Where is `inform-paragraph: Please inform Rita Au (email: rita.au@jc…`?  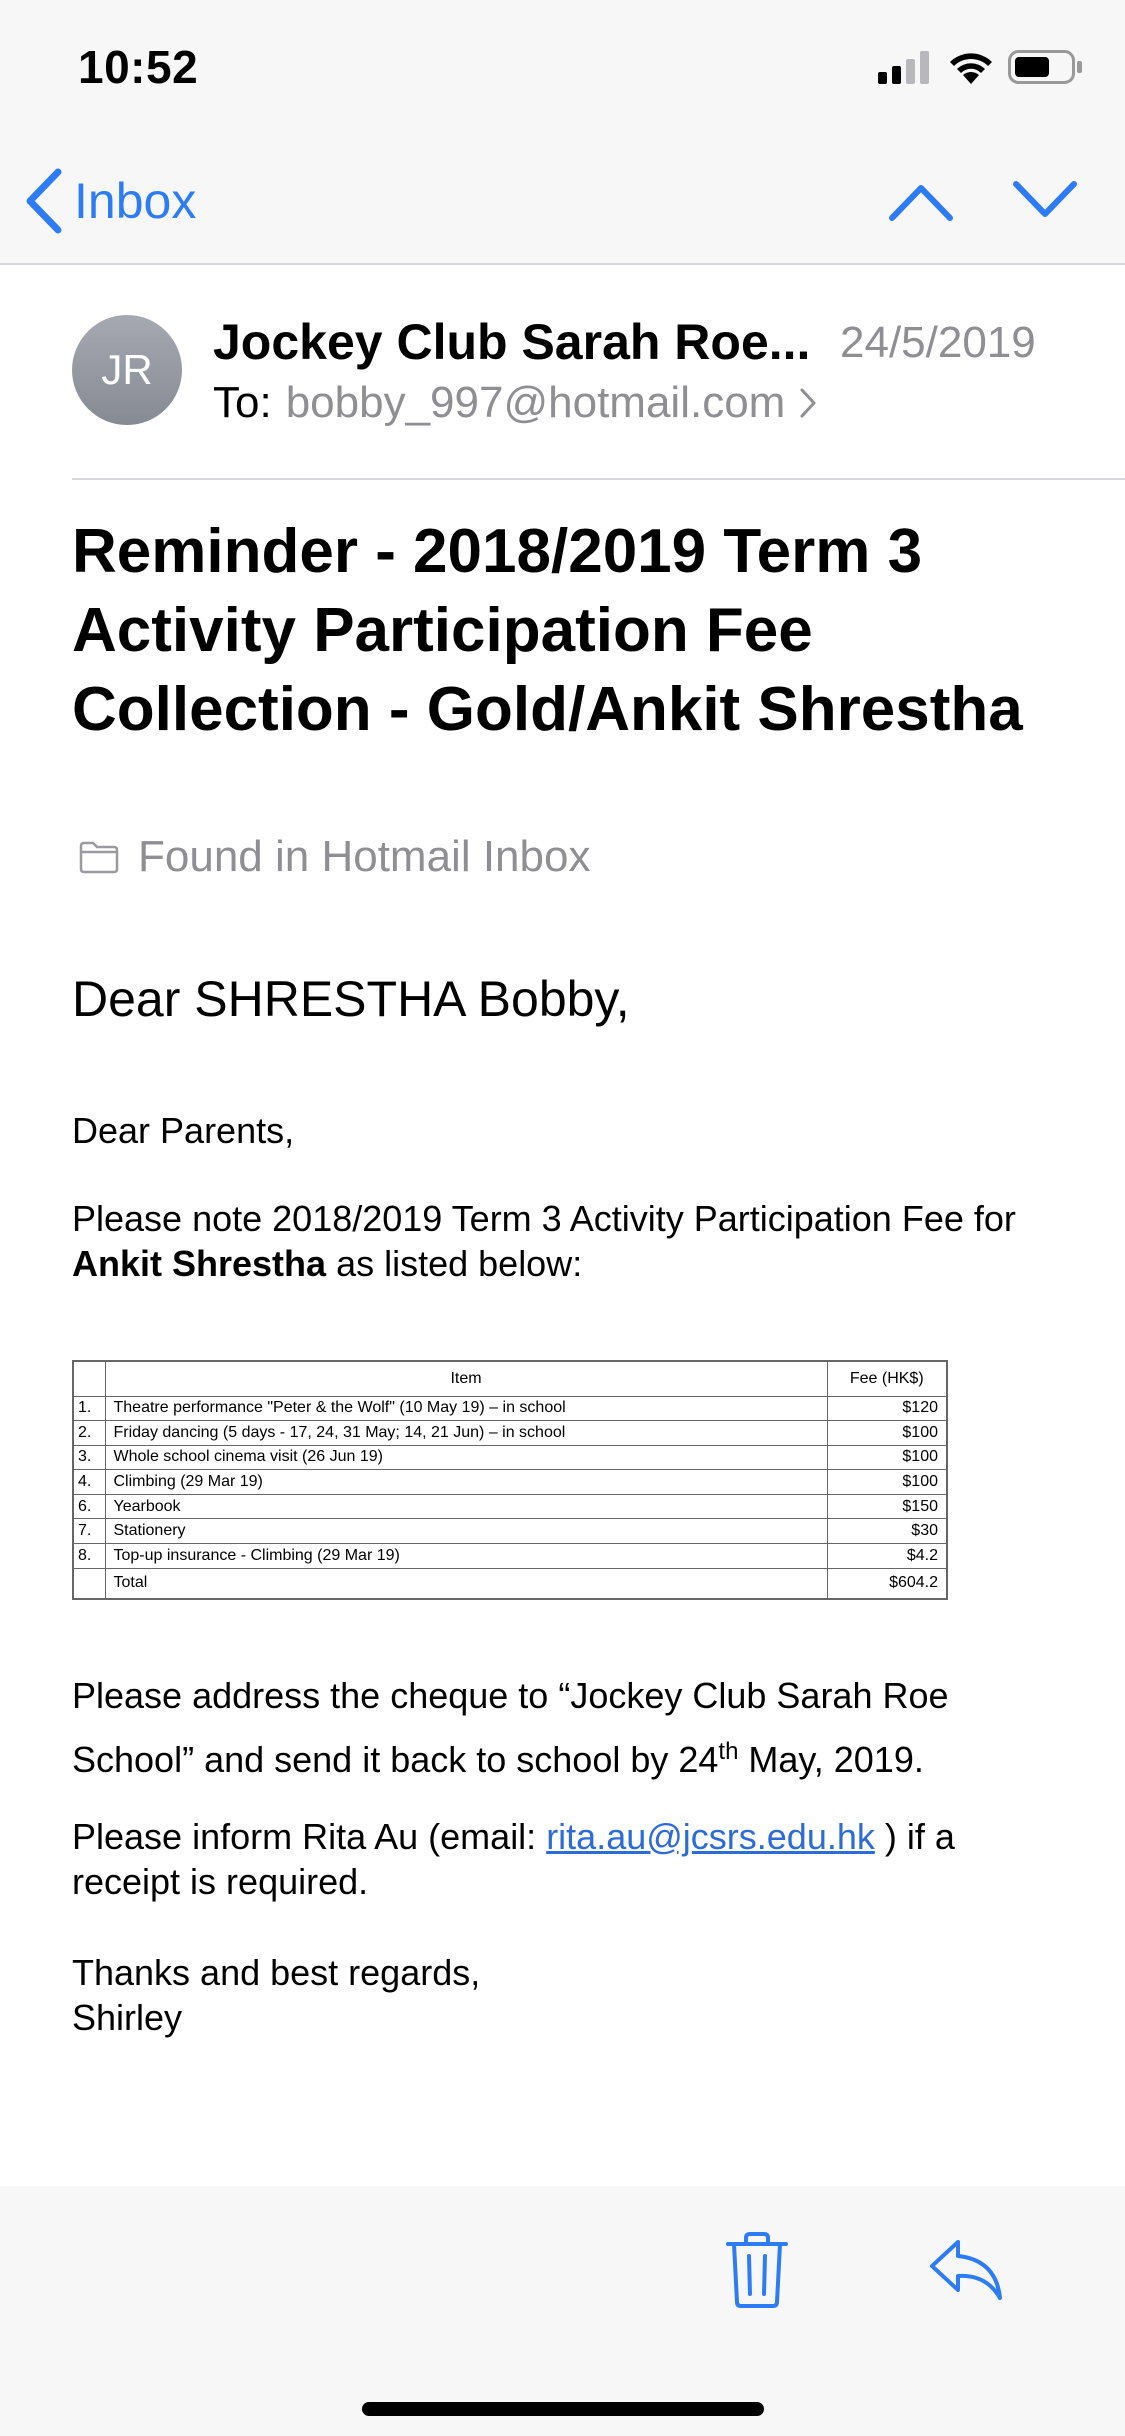 inform-paragraph: Please inform Rita Au (email: rita.au@jc… is located at coordinates (572, 1859).